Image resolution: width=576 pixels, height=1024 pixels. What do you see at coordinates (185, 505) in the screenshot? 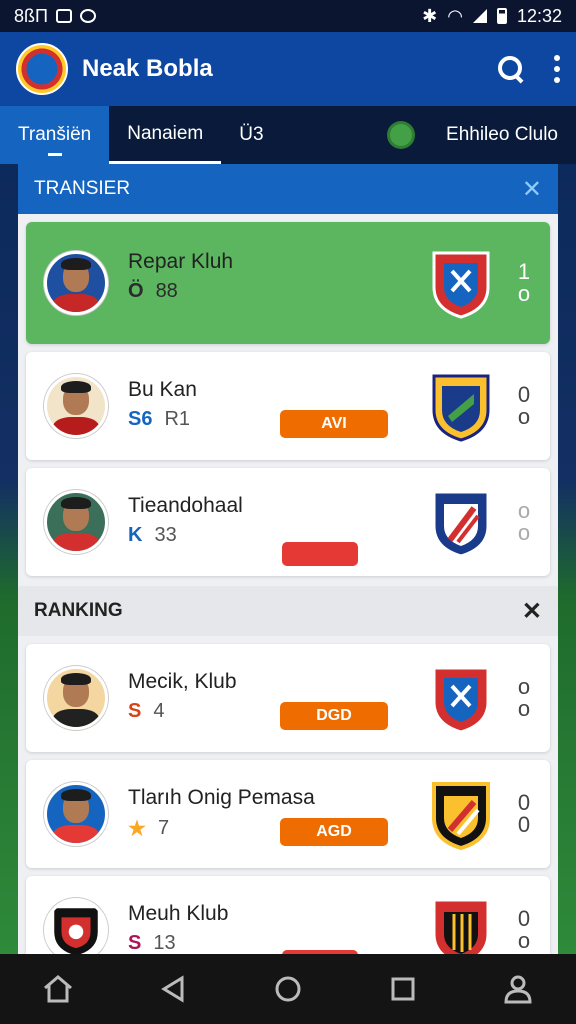
I see `player-name: Tieandohaal` at bounding box center [185, 505].